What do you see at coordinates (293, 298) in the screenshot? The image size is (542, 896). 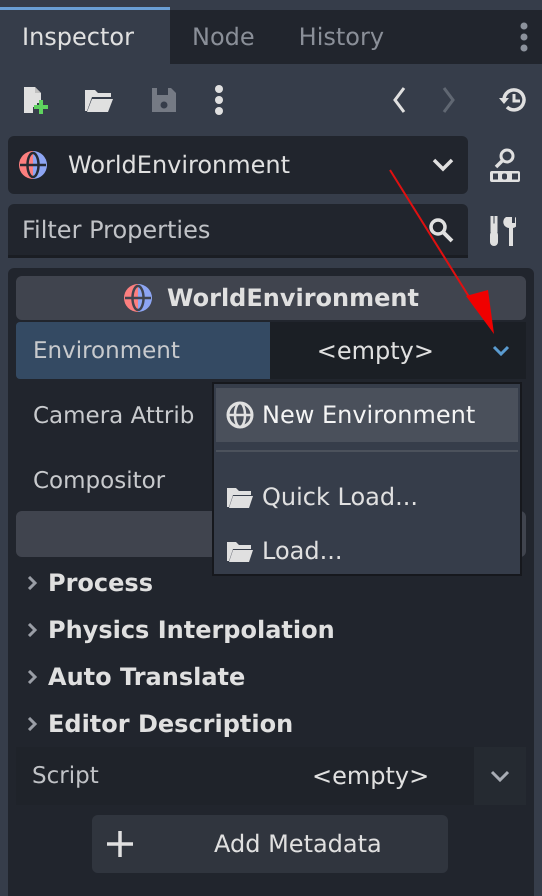 I see `node-title: WorldEnvironment` at bounding box center [293, 298].